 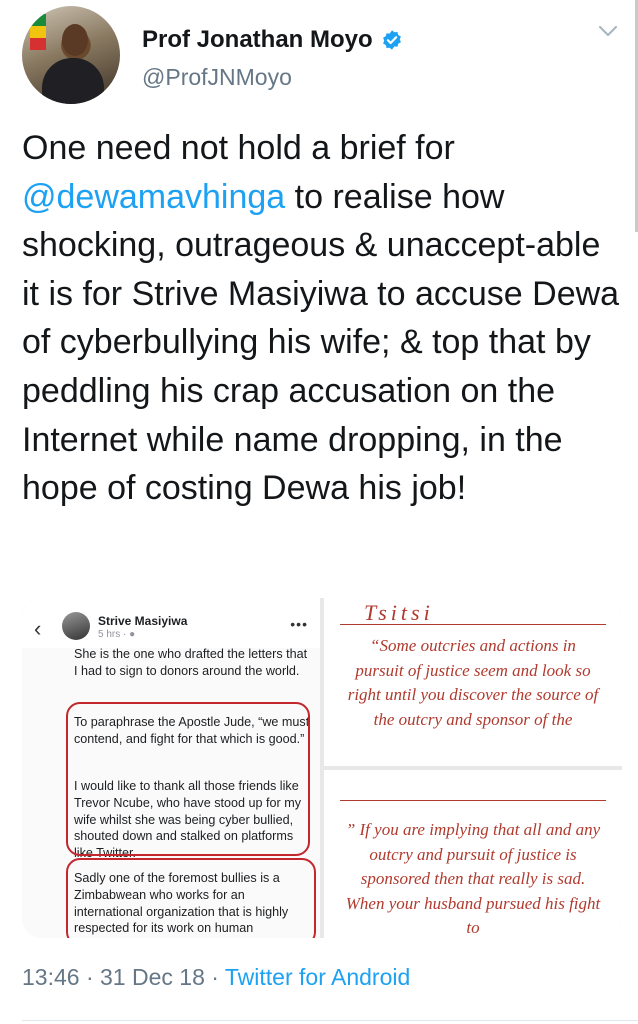 I want to click on divider, so click(x=330, y=1020).